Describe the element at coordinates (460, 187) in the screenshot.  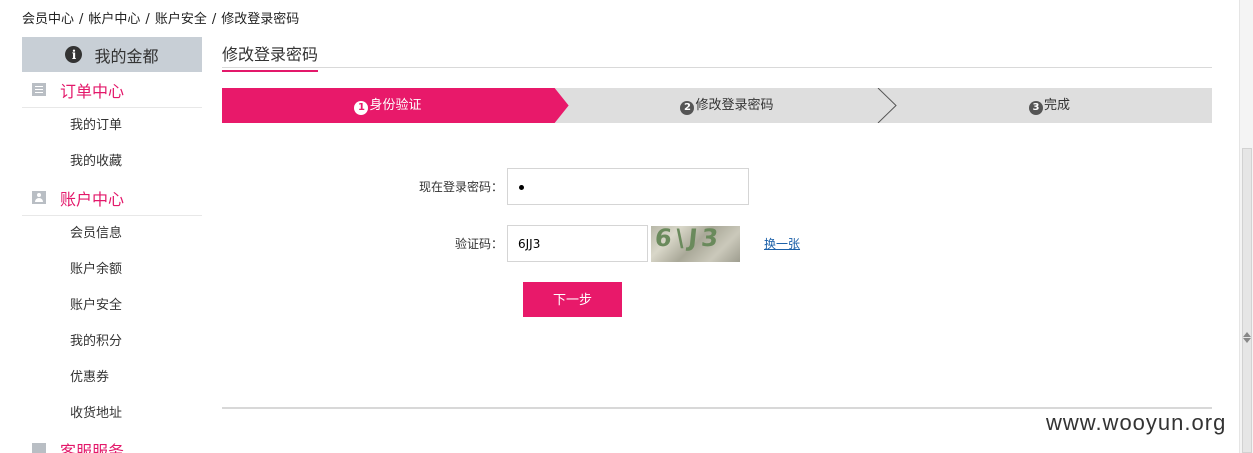
I see `password-label: 现在登录密码：` at that location.